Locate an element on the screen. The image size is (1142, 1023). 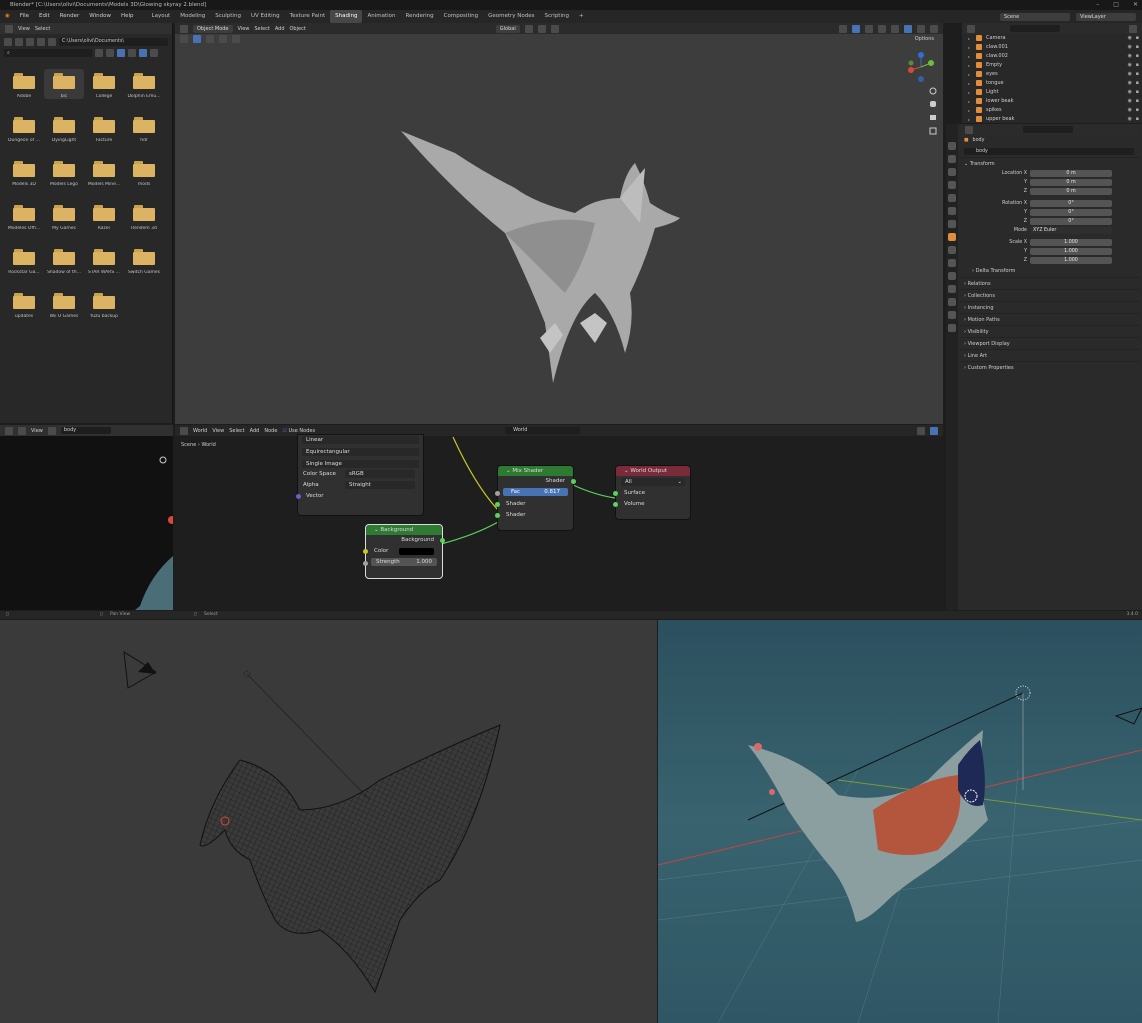
material-tab-icon is located at coordinates (952, 315).